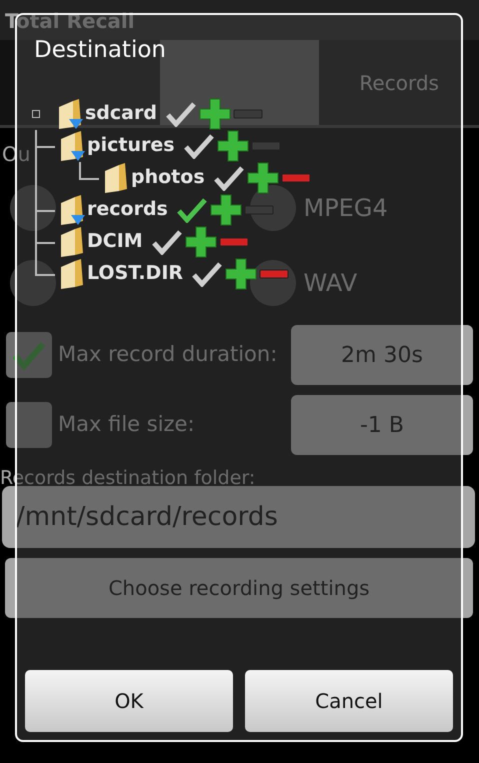 Image resolution: width=479 pixels, height=763 pixels. Describe the element at coordinates (168, 354) in the screenshot. I see `limit-label: Max record duration:` at that location.